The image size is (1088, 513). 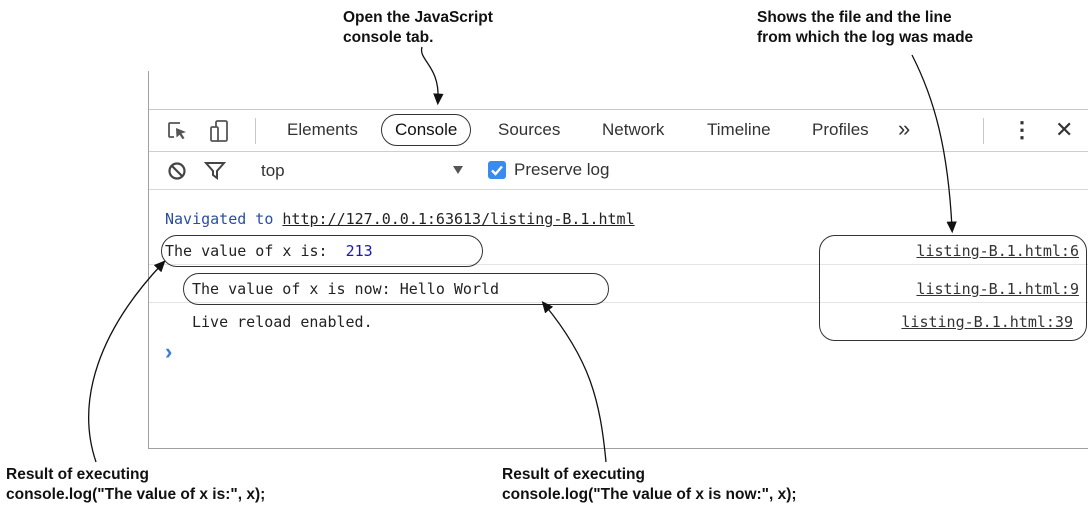 I want to click on arrow-to-source-links, so click(x=934, y=144).